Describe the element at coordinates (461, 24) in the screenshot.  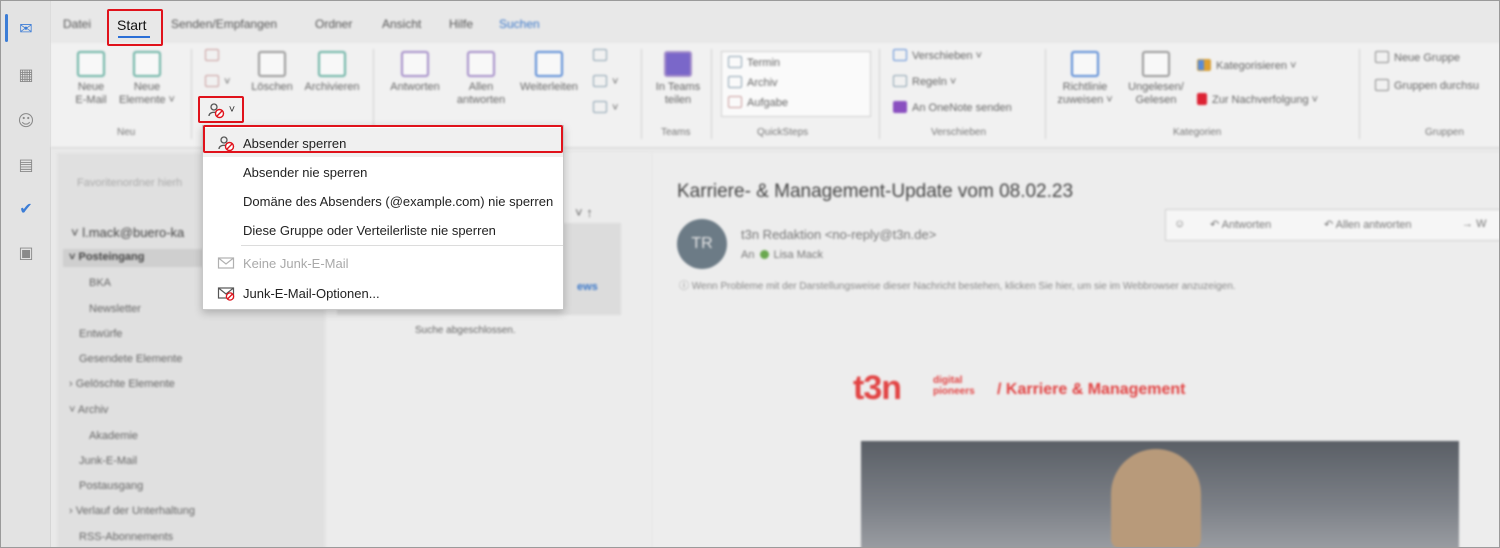
I see `tab-hilfe: Hilfe` at that location.